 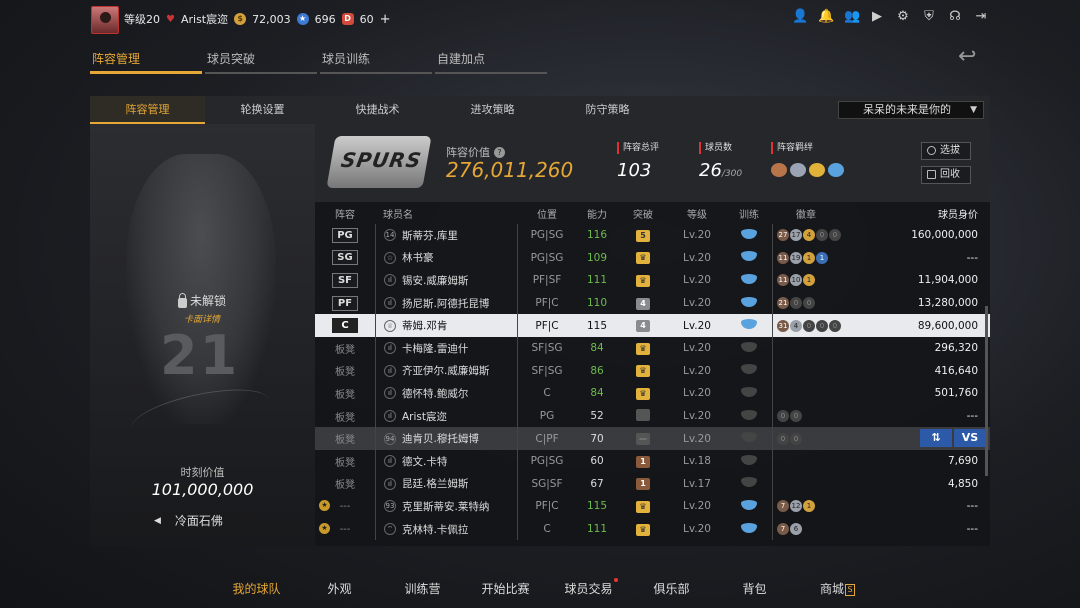 I want to click on player-worth: 4,850, so click(x=962, y=483).